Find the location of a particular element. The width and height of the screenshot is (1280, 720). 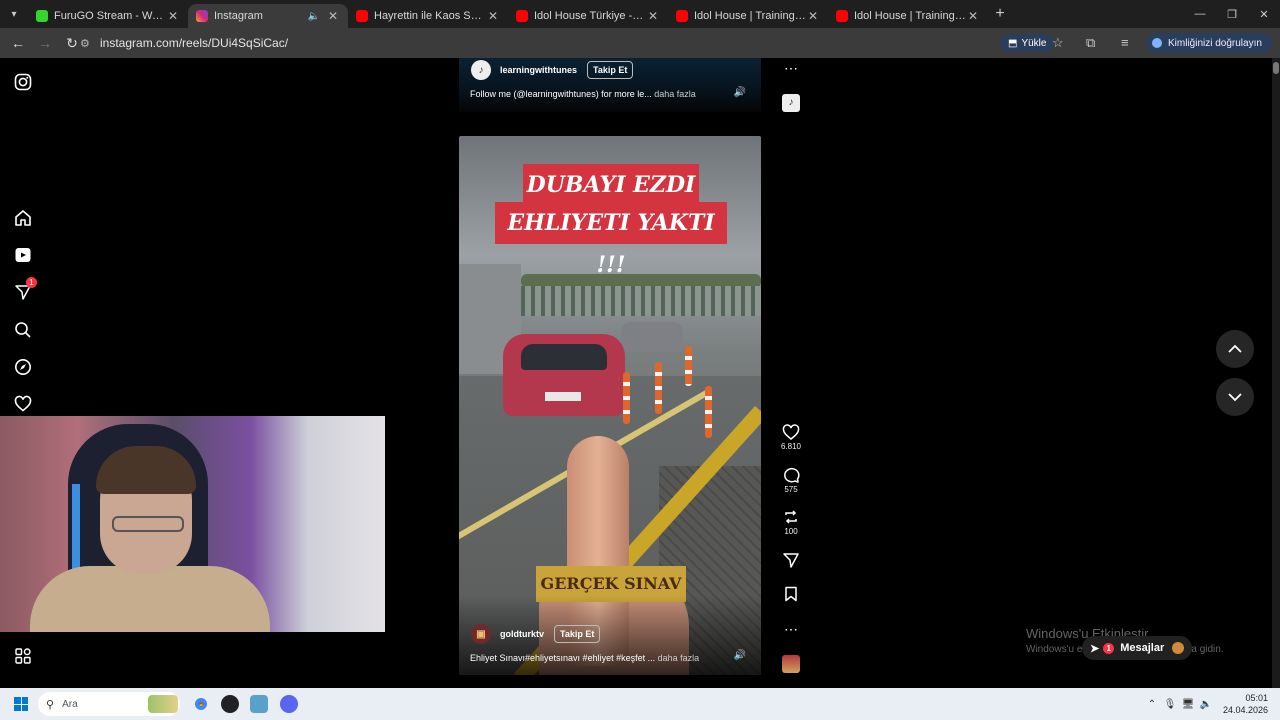

browser-tab: Idol House | Training EP 11 | As... ✕ is located at coordinates (748, 16).